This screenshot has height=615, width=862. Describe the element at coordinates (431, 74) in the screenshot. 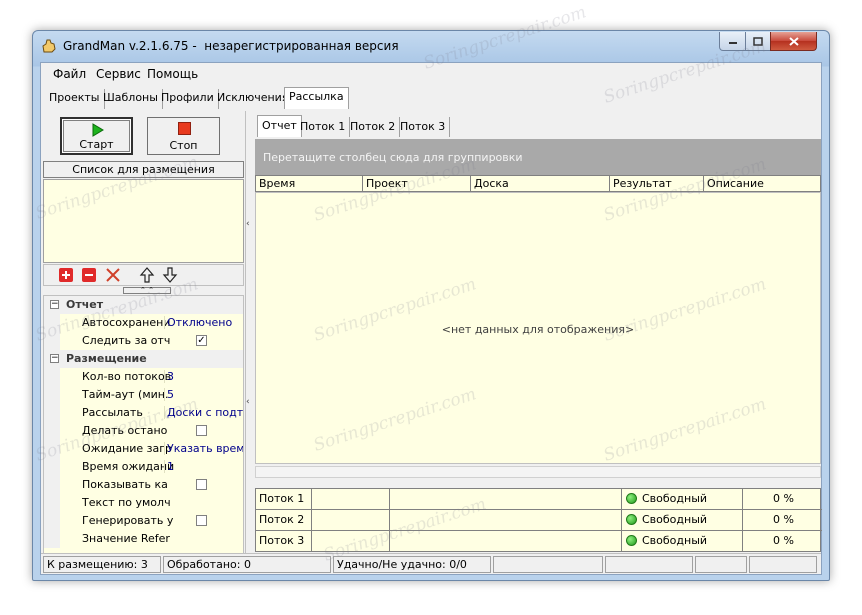

I see `menu-bar: Файл Сервис Помощь` at that location.